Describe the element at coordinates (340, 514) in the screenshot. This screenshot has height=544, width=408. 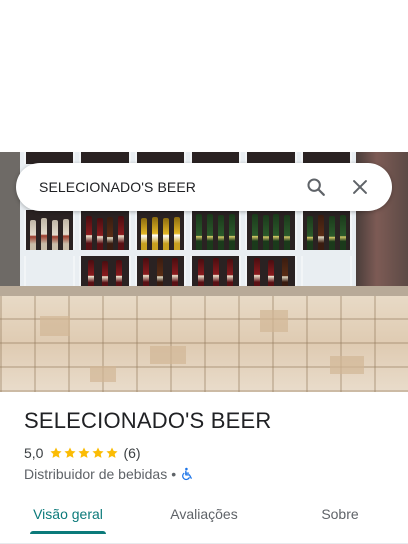
I see `tab-about: Sobre` at that location.